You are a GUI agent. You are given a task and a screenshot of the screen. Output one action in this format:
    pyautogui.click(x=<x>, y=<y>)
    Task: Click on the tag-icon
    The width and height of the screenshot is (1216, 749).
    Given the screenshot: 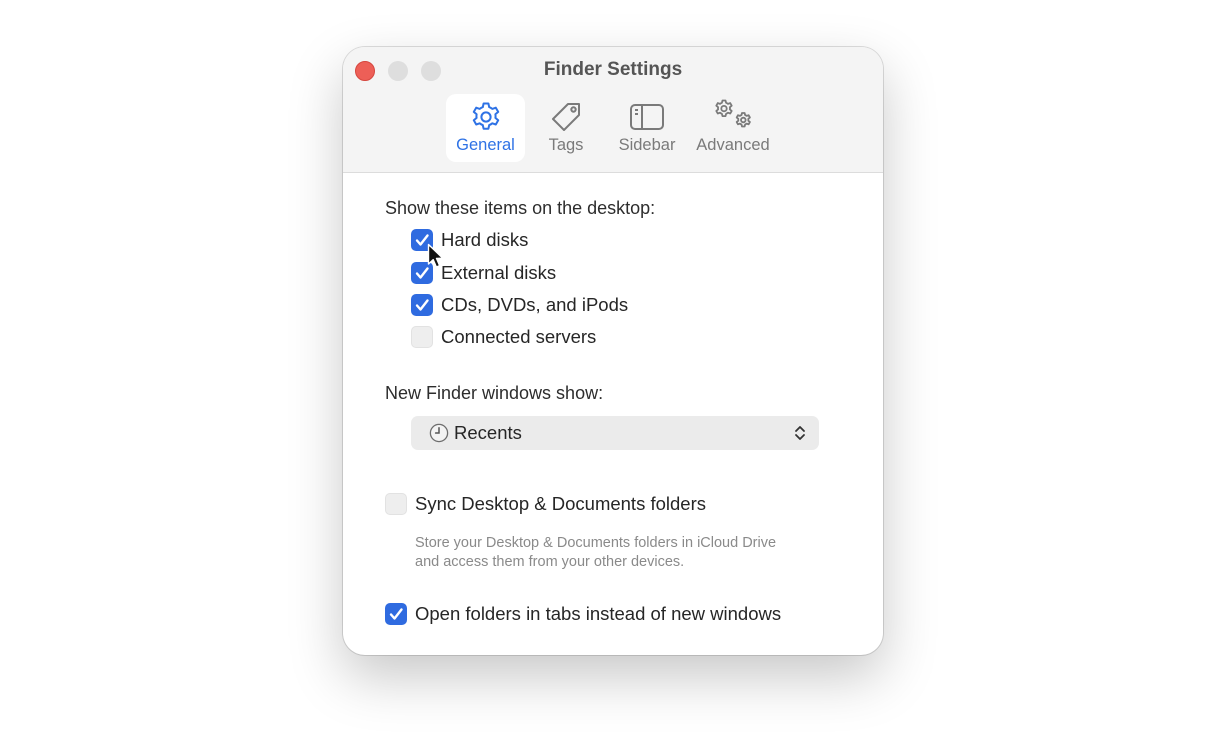 What is the action you would take?
    pyautogui.click(x=566, y=119)
    